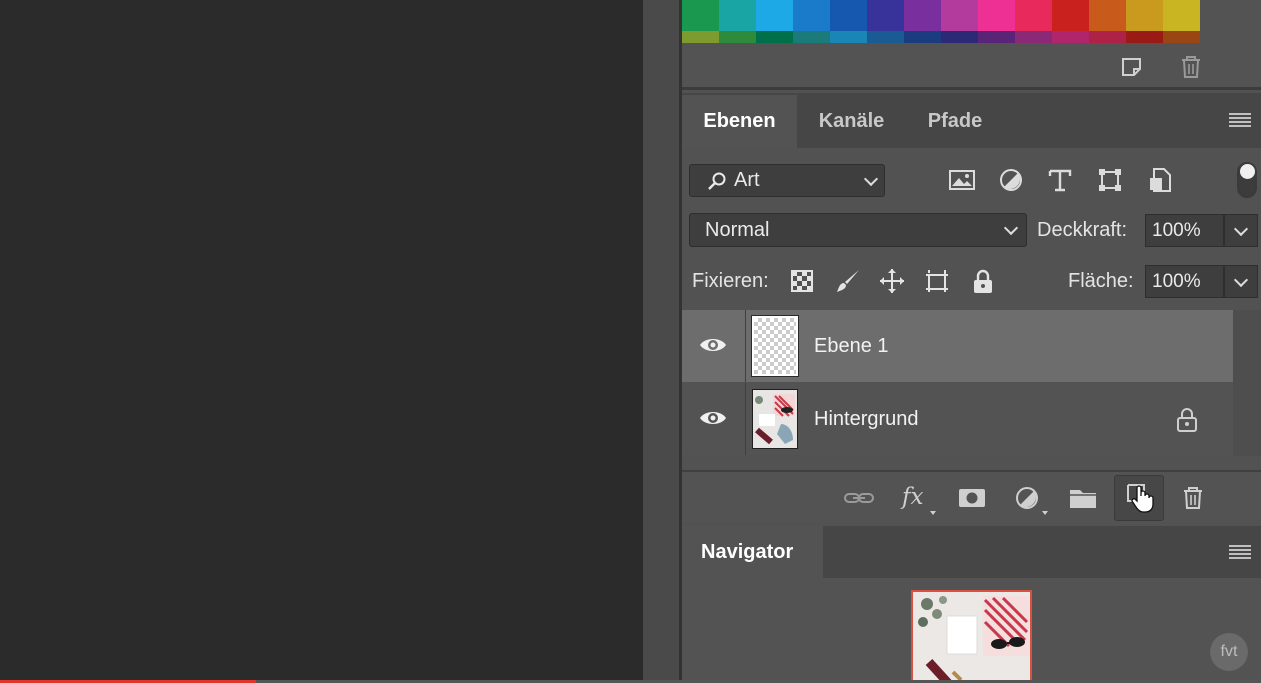 The width and height of the screenshot is (1261, 683). I want to click on lock-label: Fixieren:, so click(730, 281).